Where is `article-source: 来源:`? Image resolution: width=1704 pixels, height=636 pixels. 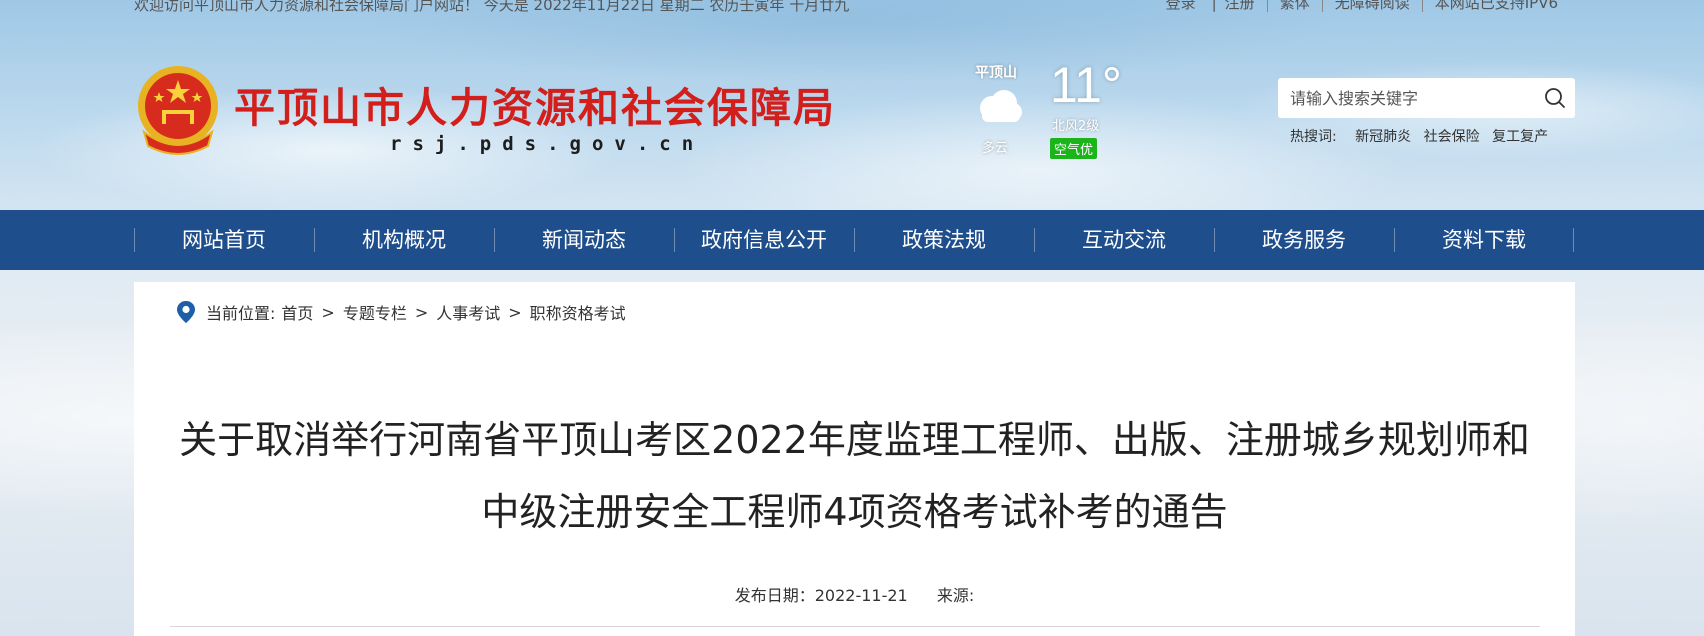 article-source: 来源: is located at coordinates (955, 595).